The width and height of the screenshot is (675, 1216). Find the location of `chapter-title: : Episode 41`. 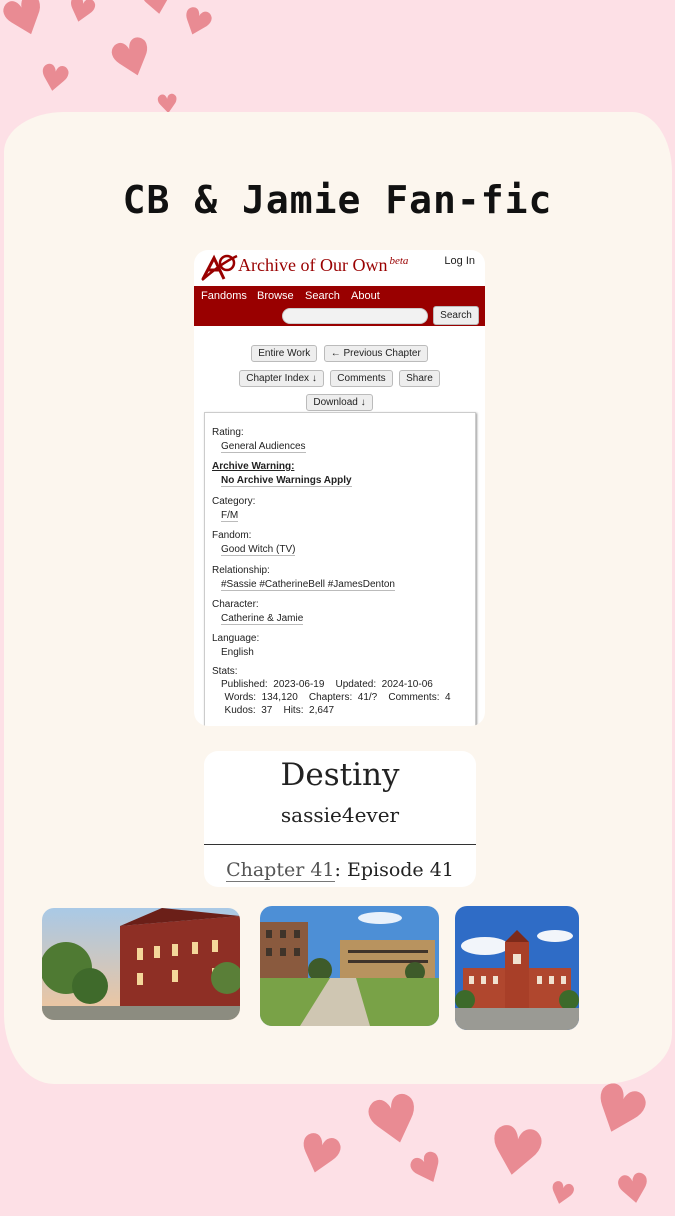

chapter-title: : Episode 41 is located at coordinates (394, 870).